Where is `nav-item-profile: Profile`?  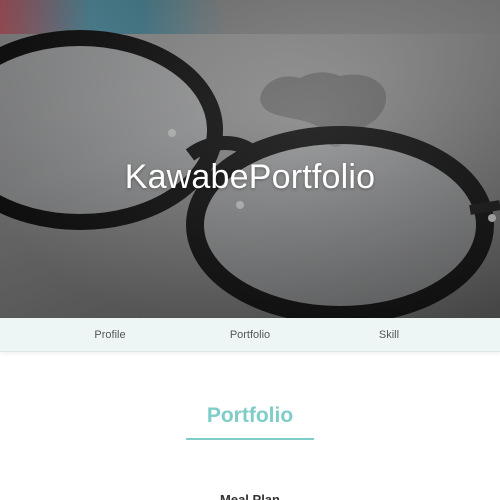
nav-item-profile: Profile is located at coordinates (110, 335).